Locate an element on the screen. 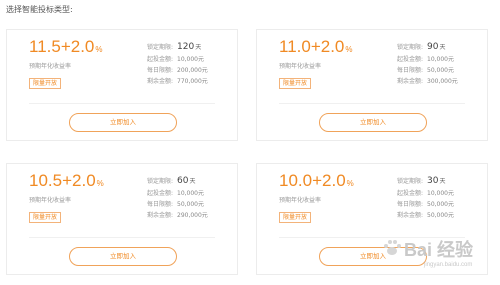  rate-value: 11.0+2.0% is located at coordinates (316, 47).